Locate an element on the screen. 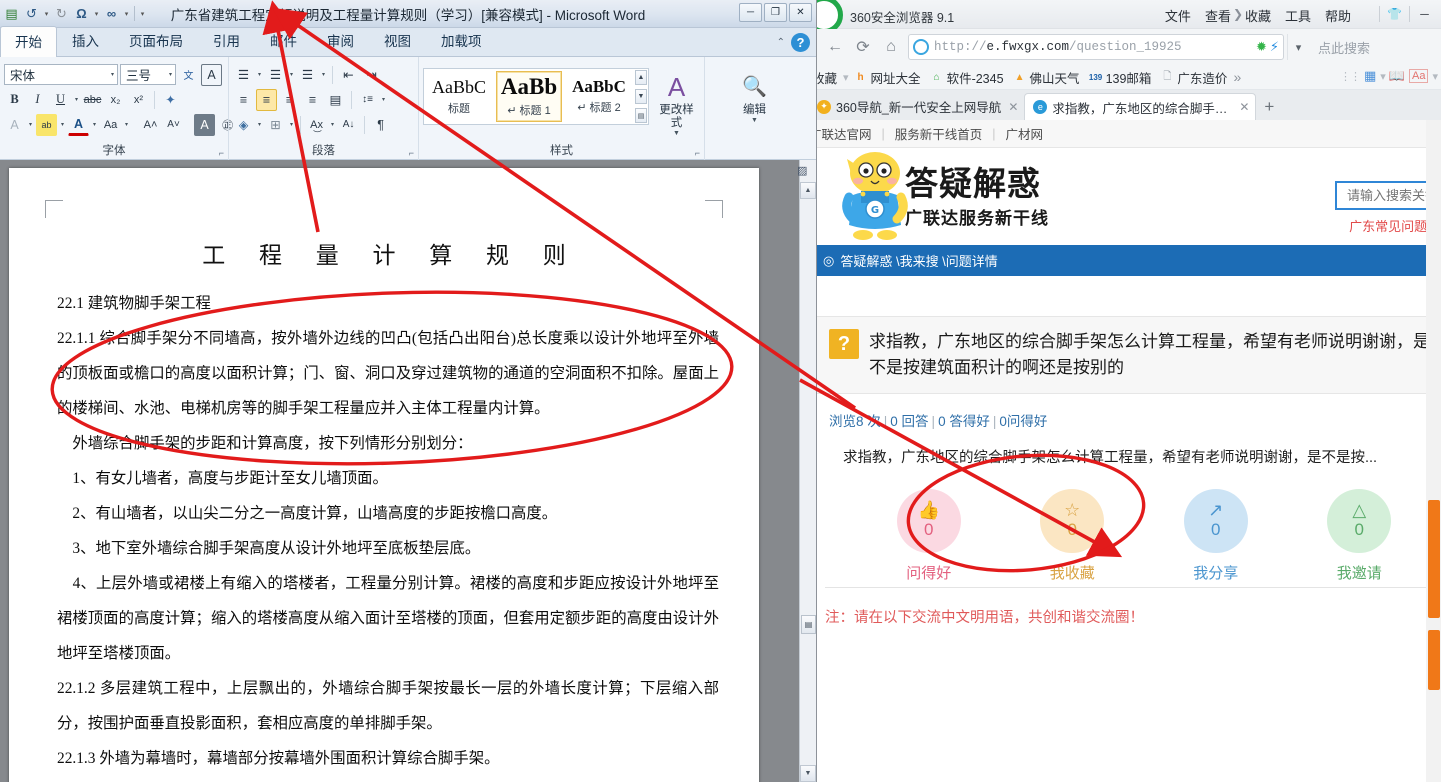  numbered-dropdown-icon: ▾ is located at coordinates (291, 74).